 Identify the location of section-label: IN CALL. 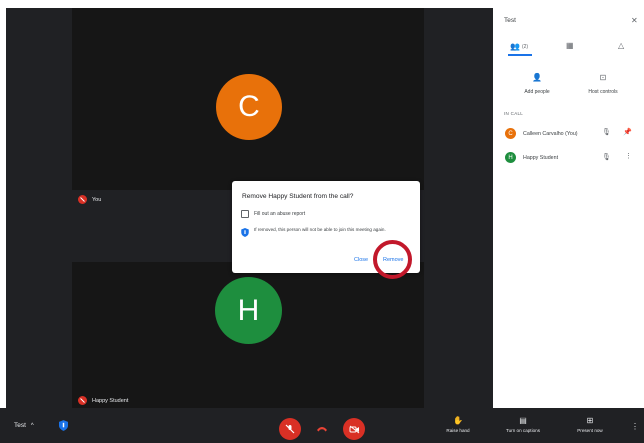
(514, 113).